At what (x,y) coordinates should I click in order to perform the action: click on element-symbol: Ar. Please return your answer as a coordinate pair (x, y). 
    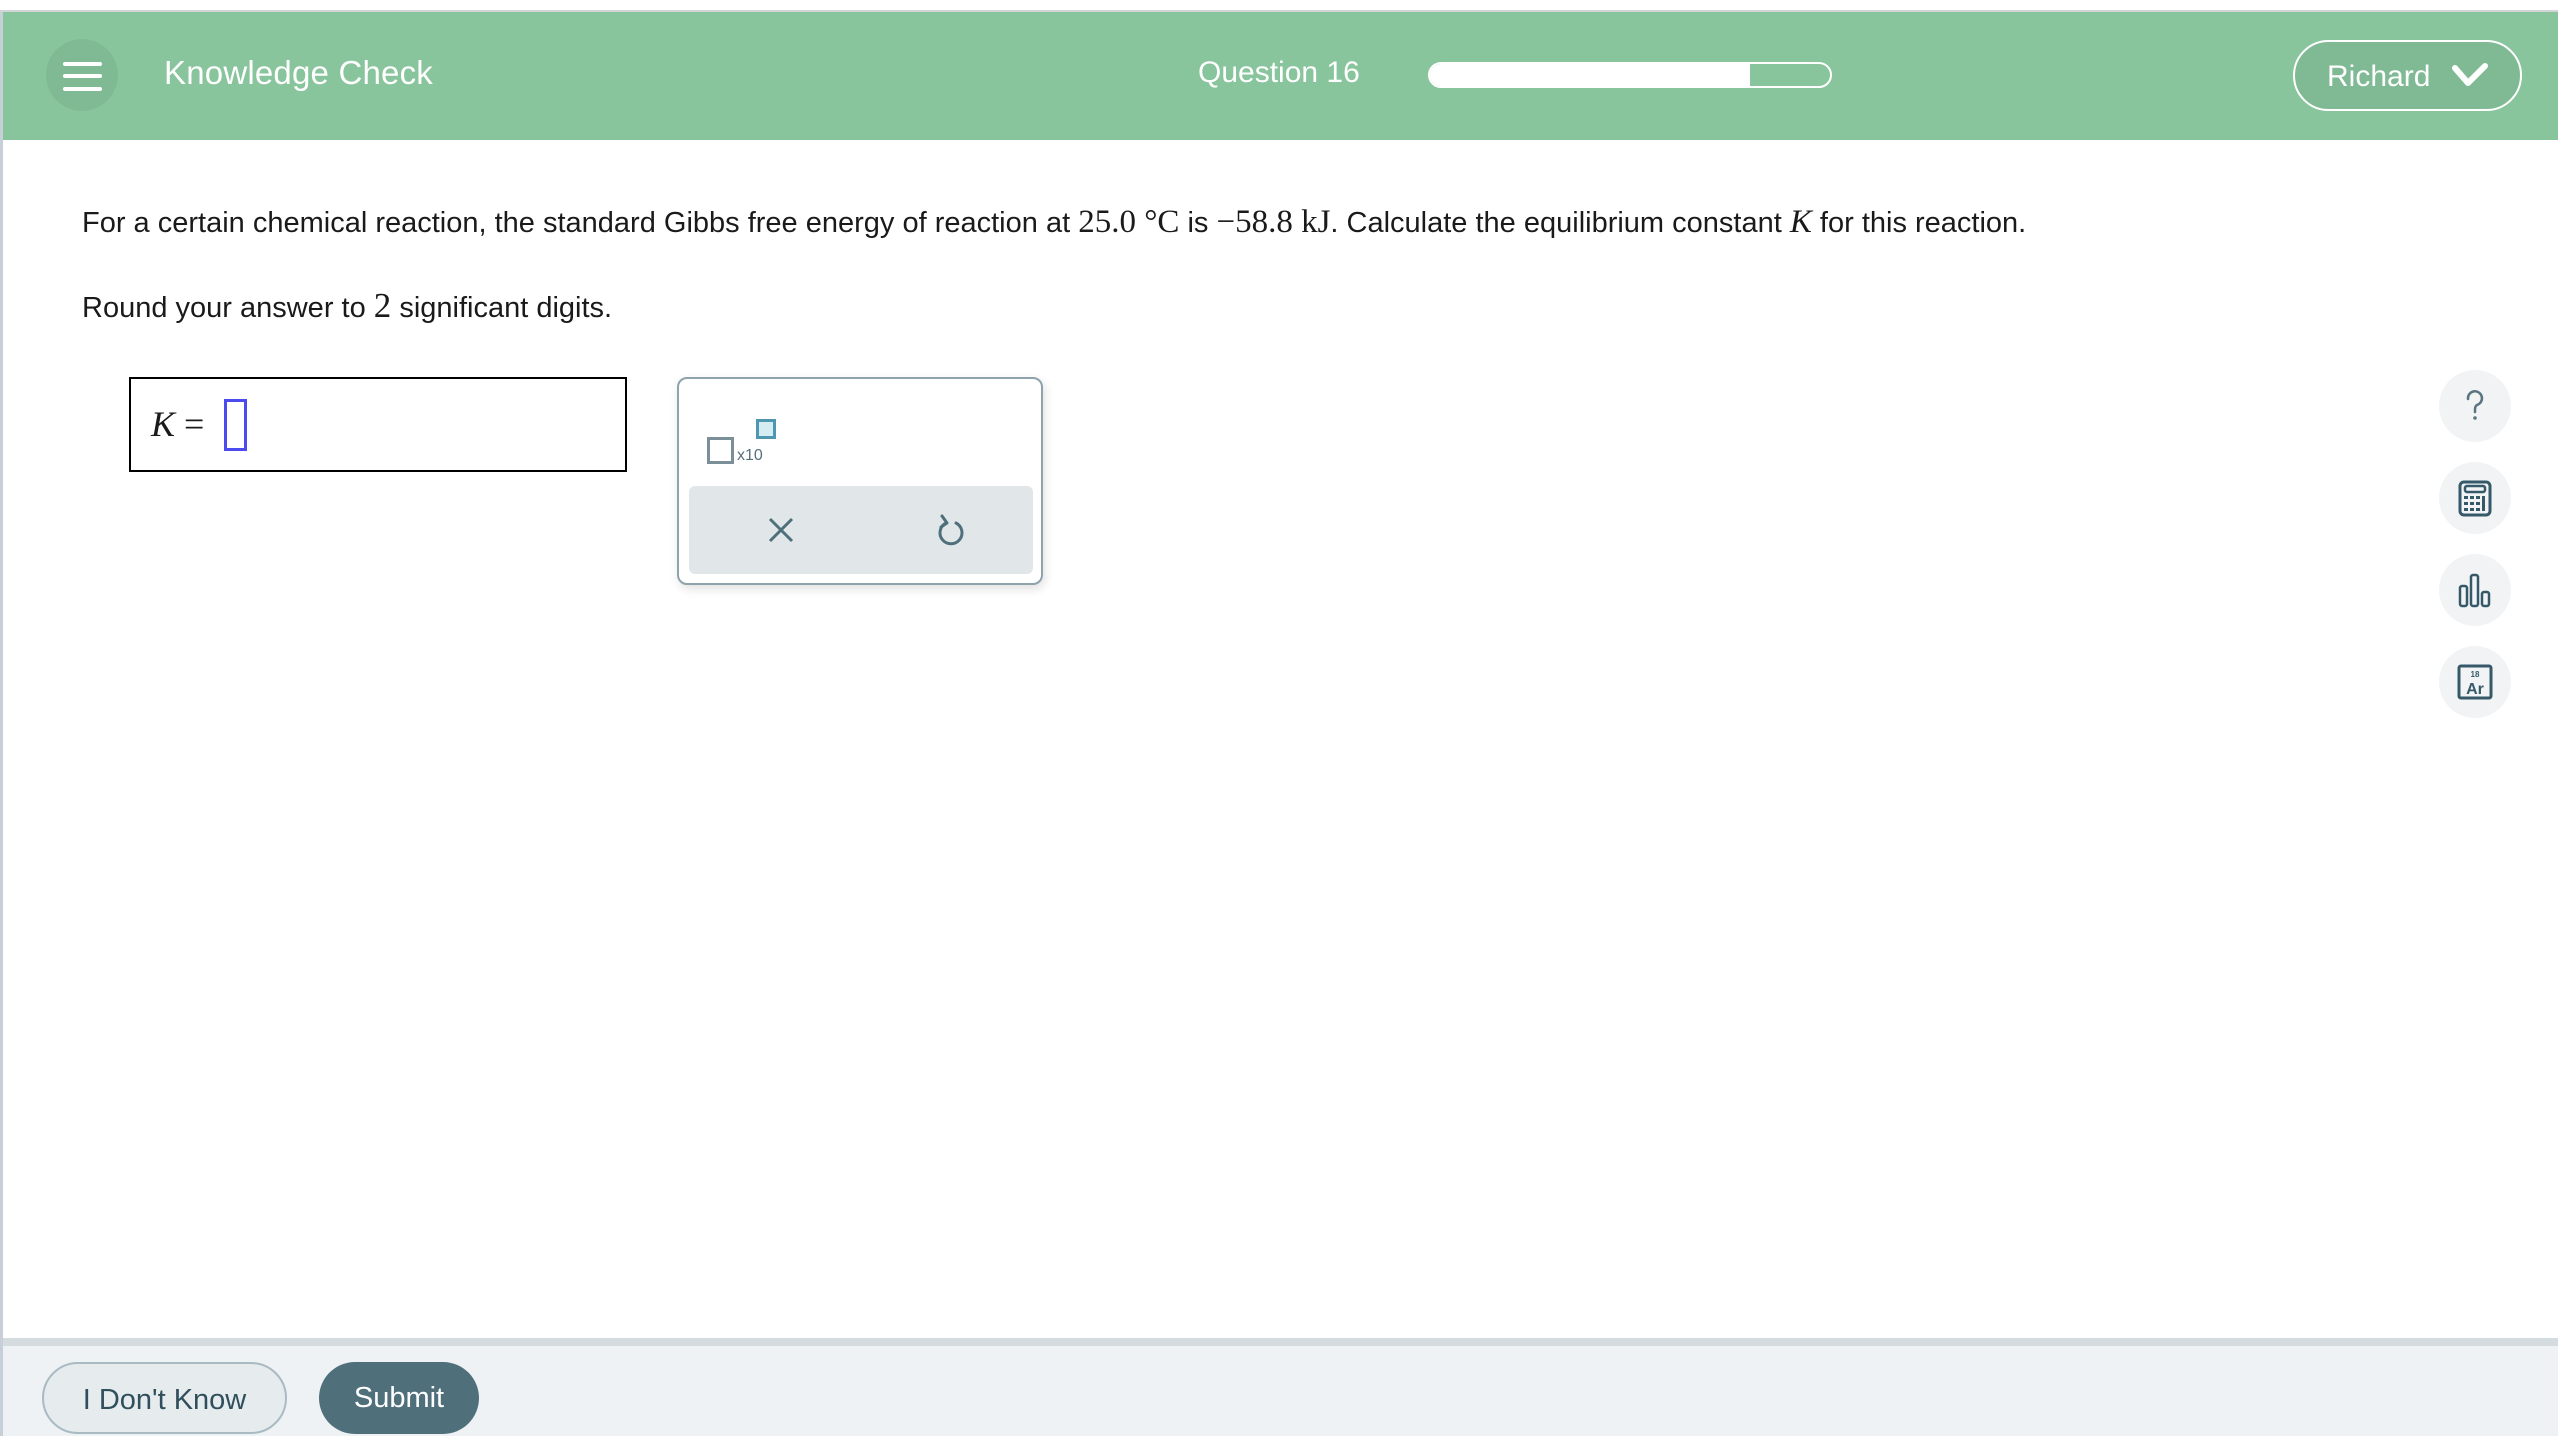
    Looking at the image, I should click on (2475, 689).